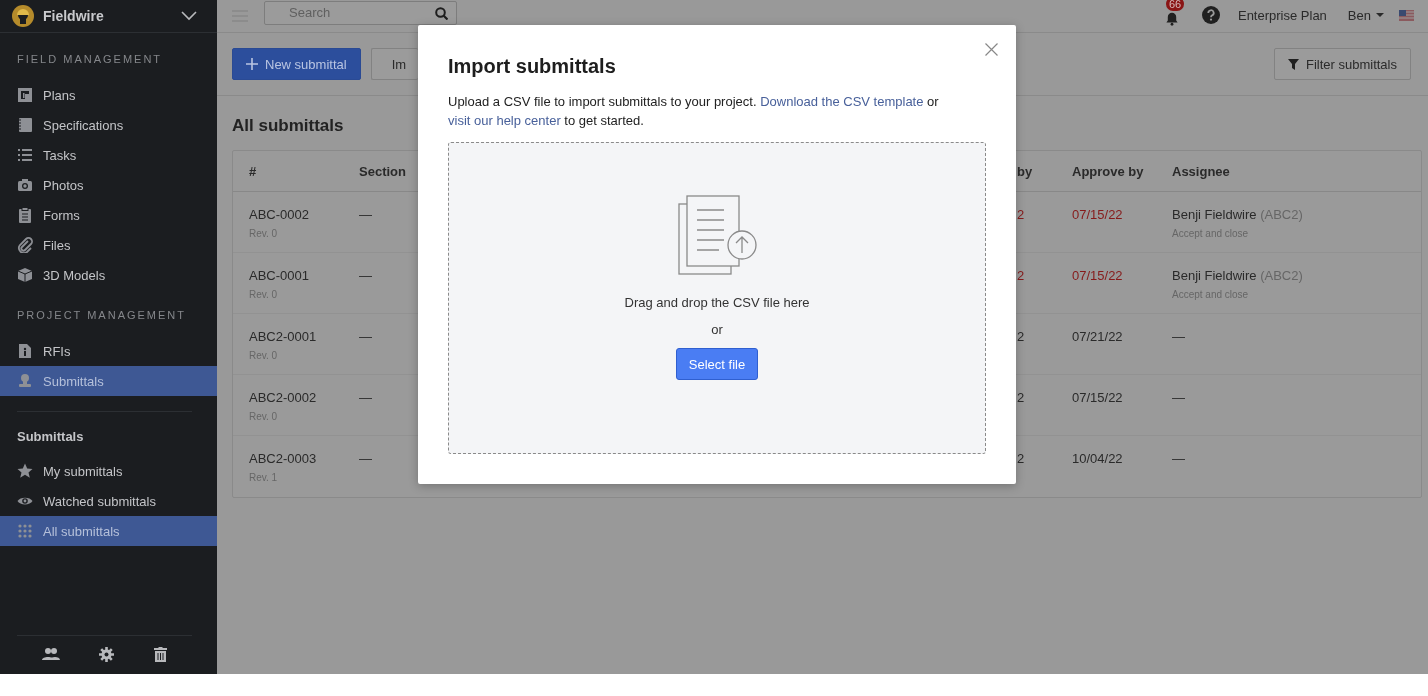 The image size is (1428, 696). Describe the element at coordinates (25, 351) in the screenshot. I see `document-info-icon` at that location.